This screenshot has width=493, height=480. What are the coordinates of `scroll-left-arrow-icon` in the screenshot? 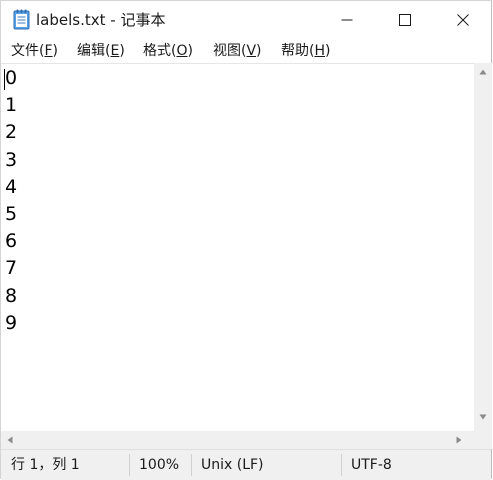 It's located at (10, 440).